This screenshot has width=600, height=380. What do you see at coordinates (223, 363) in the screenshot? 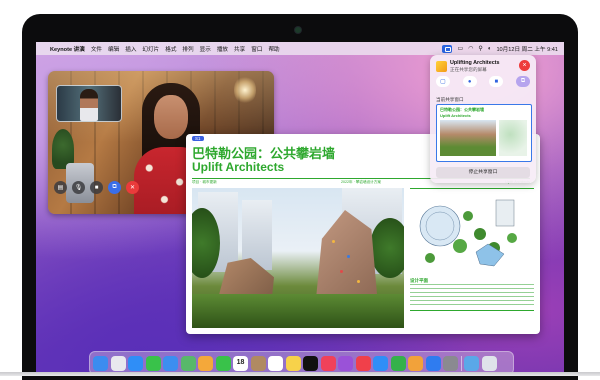
I see `facetime-icon` at bounding box center [223, 363].